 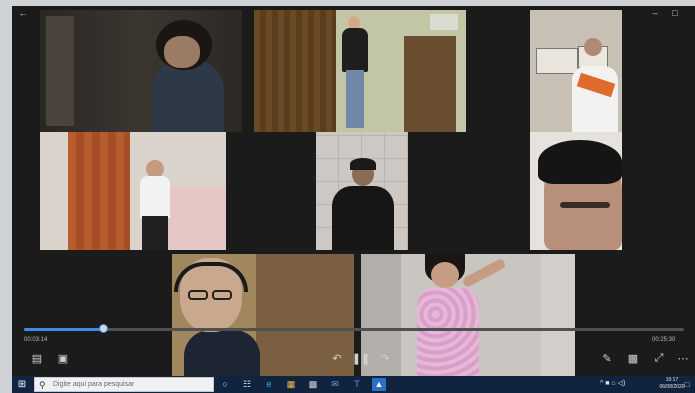 What do you see at coordinates (335, 384) in the screenshot?
I see `mail-icon: ✉` at bounding box center [335, 384].